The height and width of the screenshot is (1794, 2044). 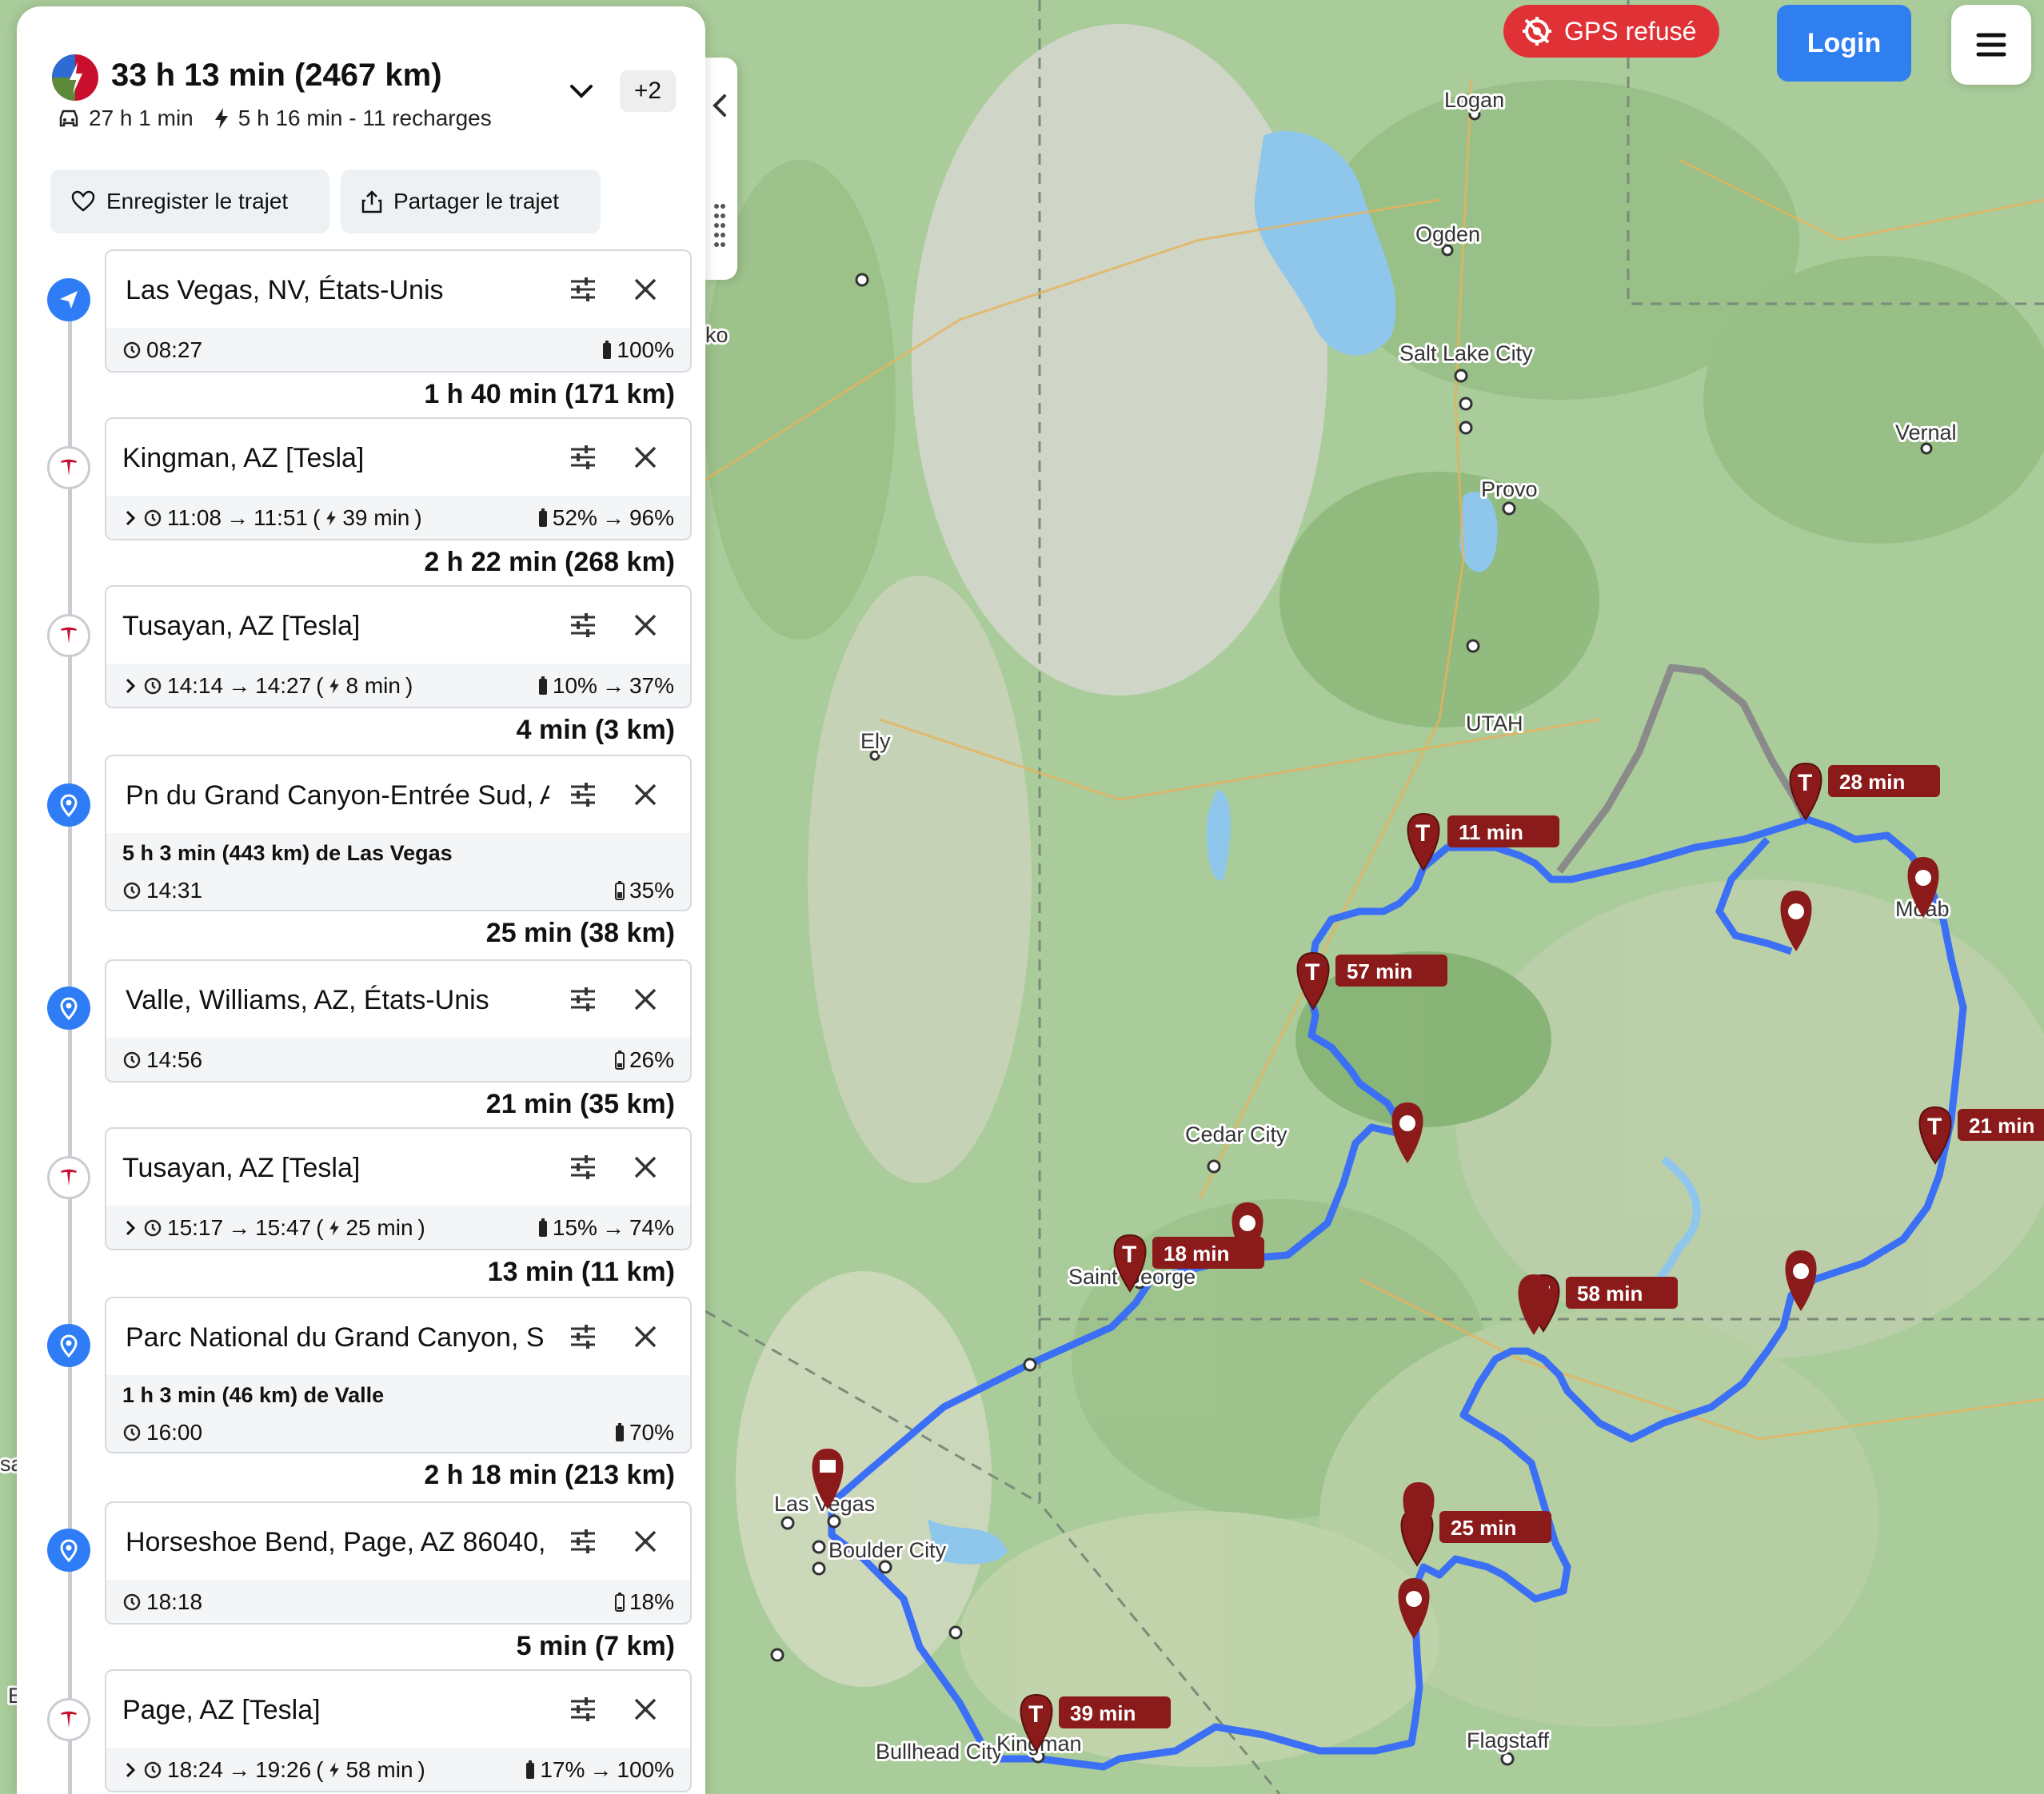 I want to click on svg-text: Boulder City, so click(x=887, y=1550).